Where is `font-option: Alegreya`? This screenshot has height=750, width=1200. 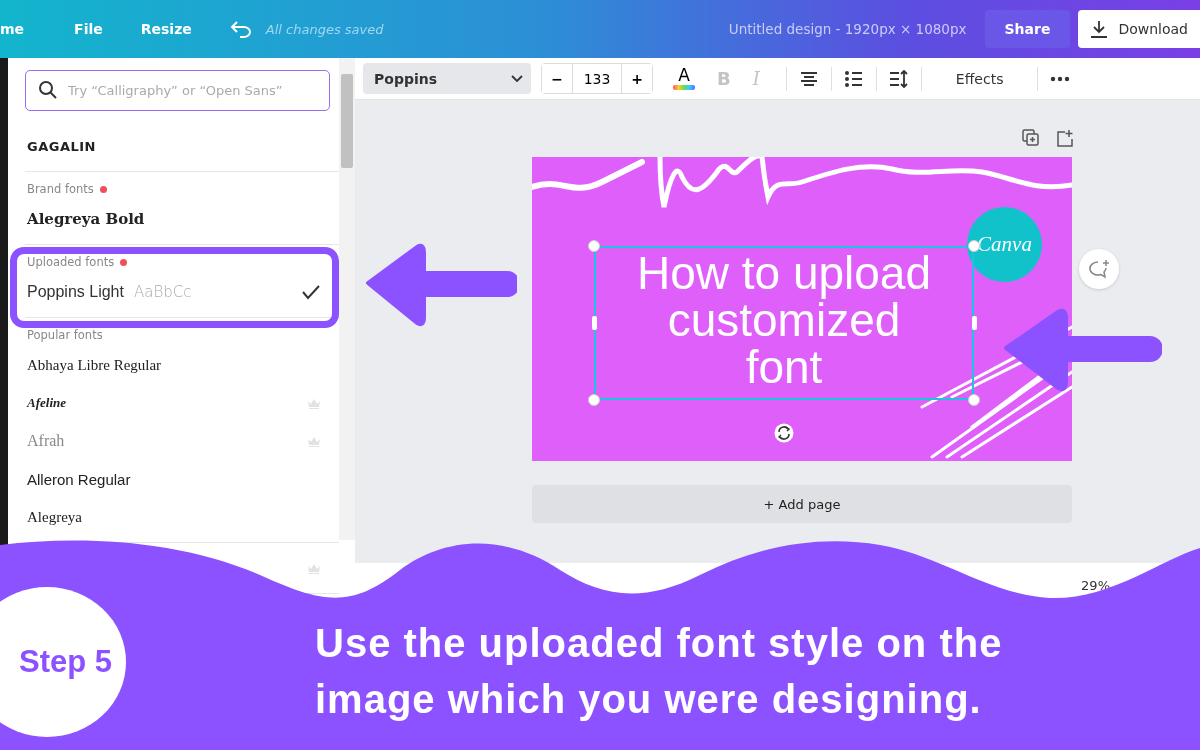
font-option: Alegreya is located at coordinates (54, 517).